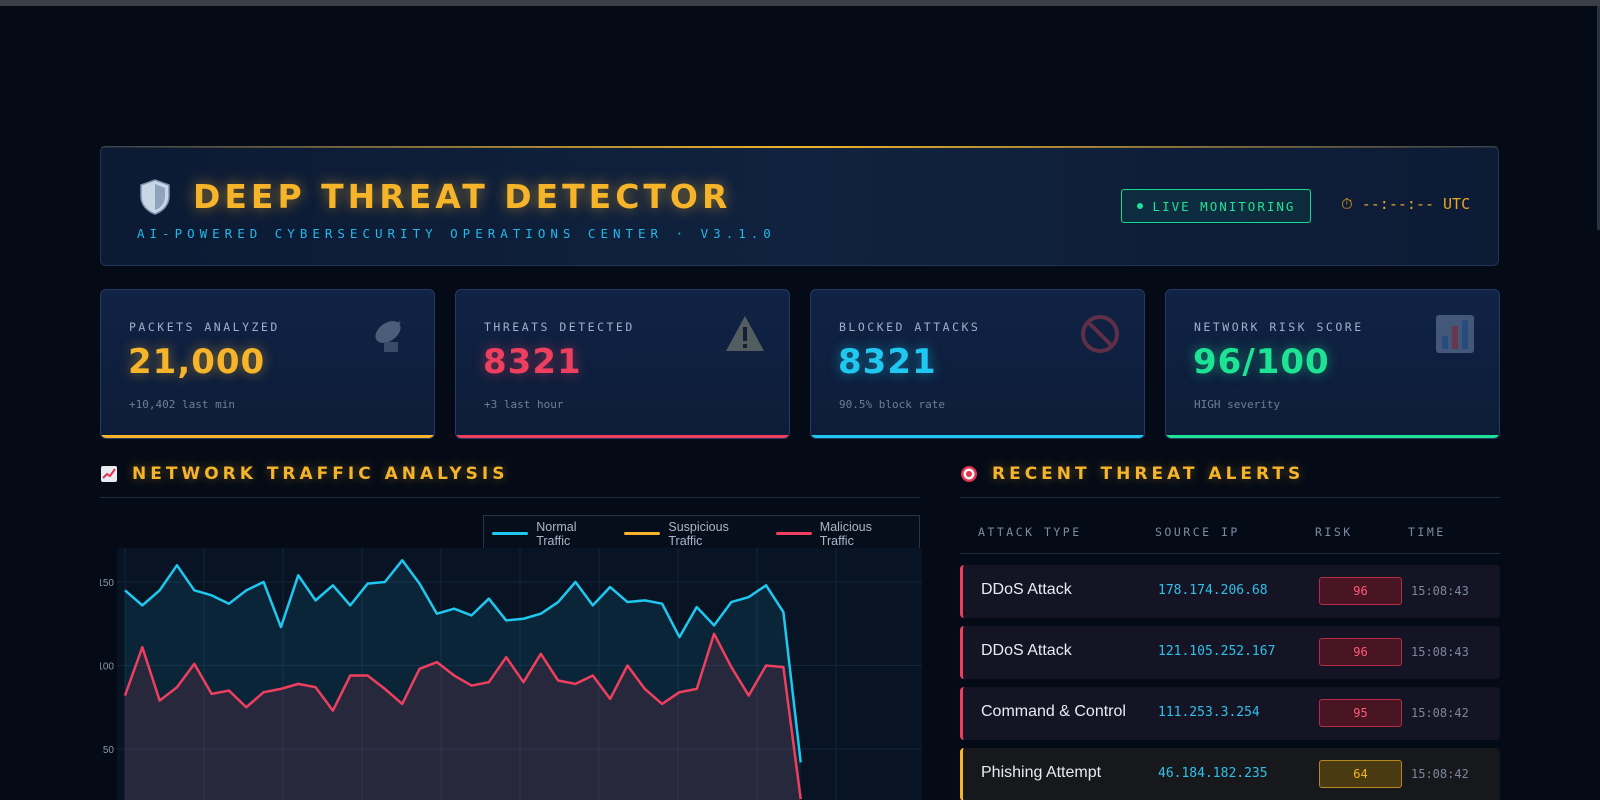  I want to click on browser-top-bar, so click(800, 3).